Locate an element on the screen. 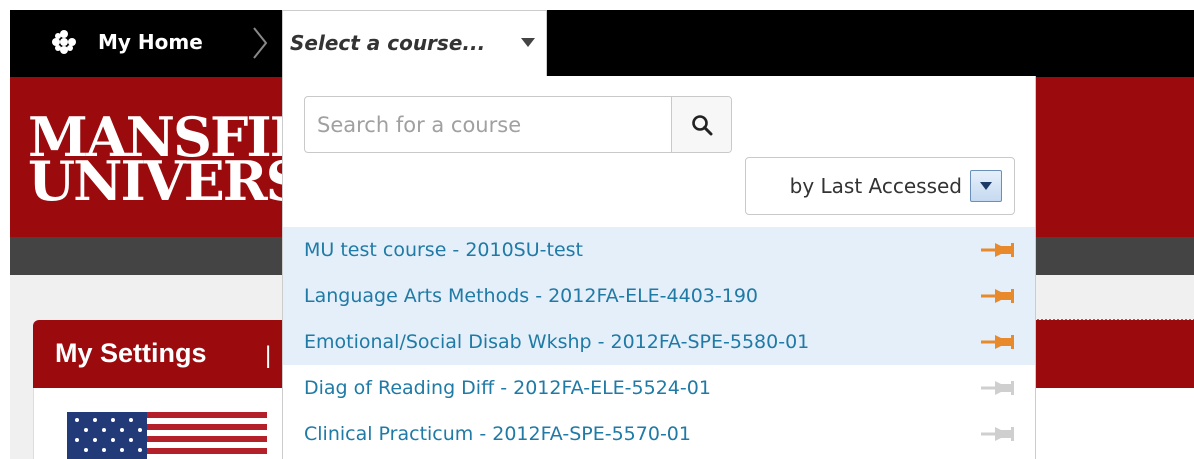 This screenshot has width=1194, height=459. course-search-box is located at coordinates (518, 124).